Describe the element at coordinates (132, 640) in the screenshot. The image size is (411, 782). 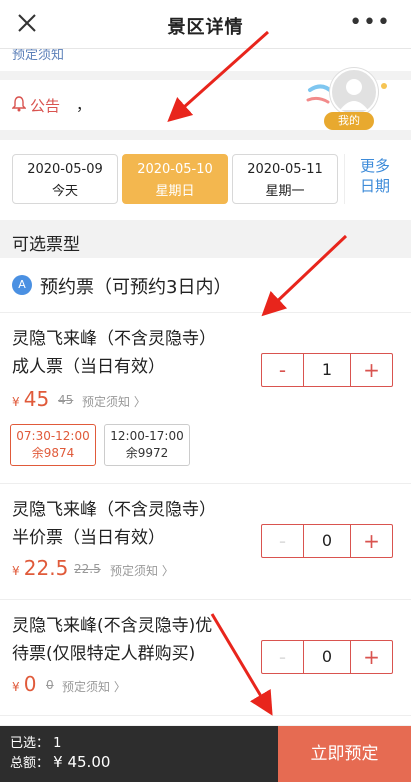
I see `ticket-name: 灵隐飞来峰(不含灵隐寺)优 待票(仅限特定人群购买)` at that location.